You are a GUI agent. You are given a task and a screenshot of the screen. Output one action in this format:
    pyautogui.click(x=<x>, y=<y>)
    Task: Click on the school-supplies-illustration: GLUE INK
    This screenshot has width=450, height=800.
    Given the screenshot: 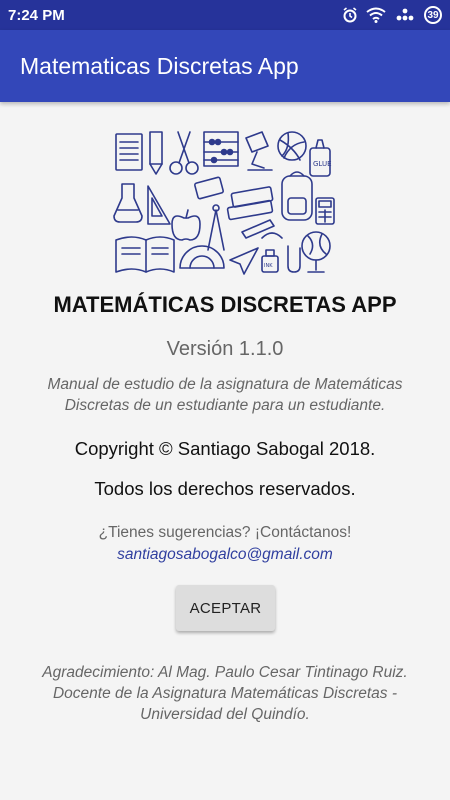 What is the action you would take?
    pyautogui.click(x=224, y=203)
    